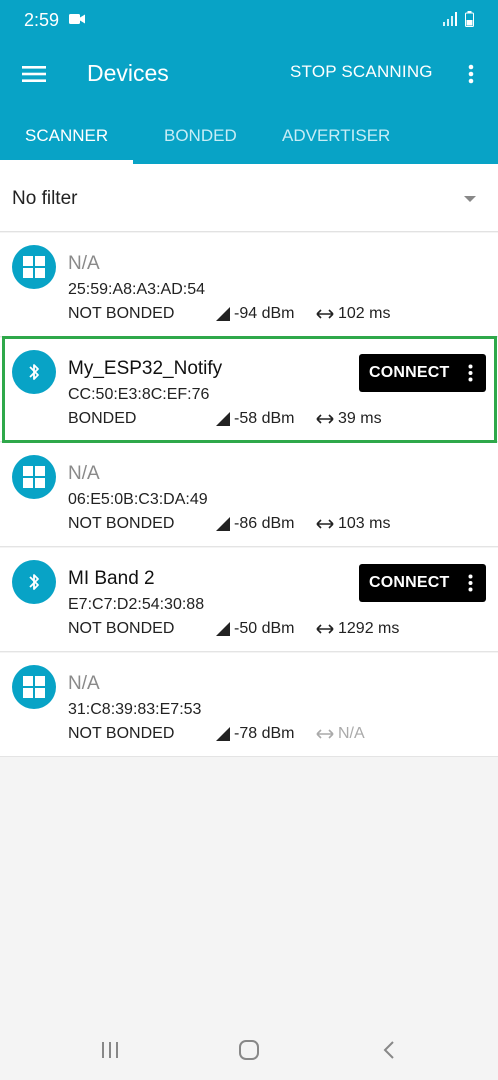 This screenshot has height=1080, width=498. What do you see at coordinates (364, 313) in the screenshot?
I see `interval-value: 102 ms` at bounding box center [364, 313].